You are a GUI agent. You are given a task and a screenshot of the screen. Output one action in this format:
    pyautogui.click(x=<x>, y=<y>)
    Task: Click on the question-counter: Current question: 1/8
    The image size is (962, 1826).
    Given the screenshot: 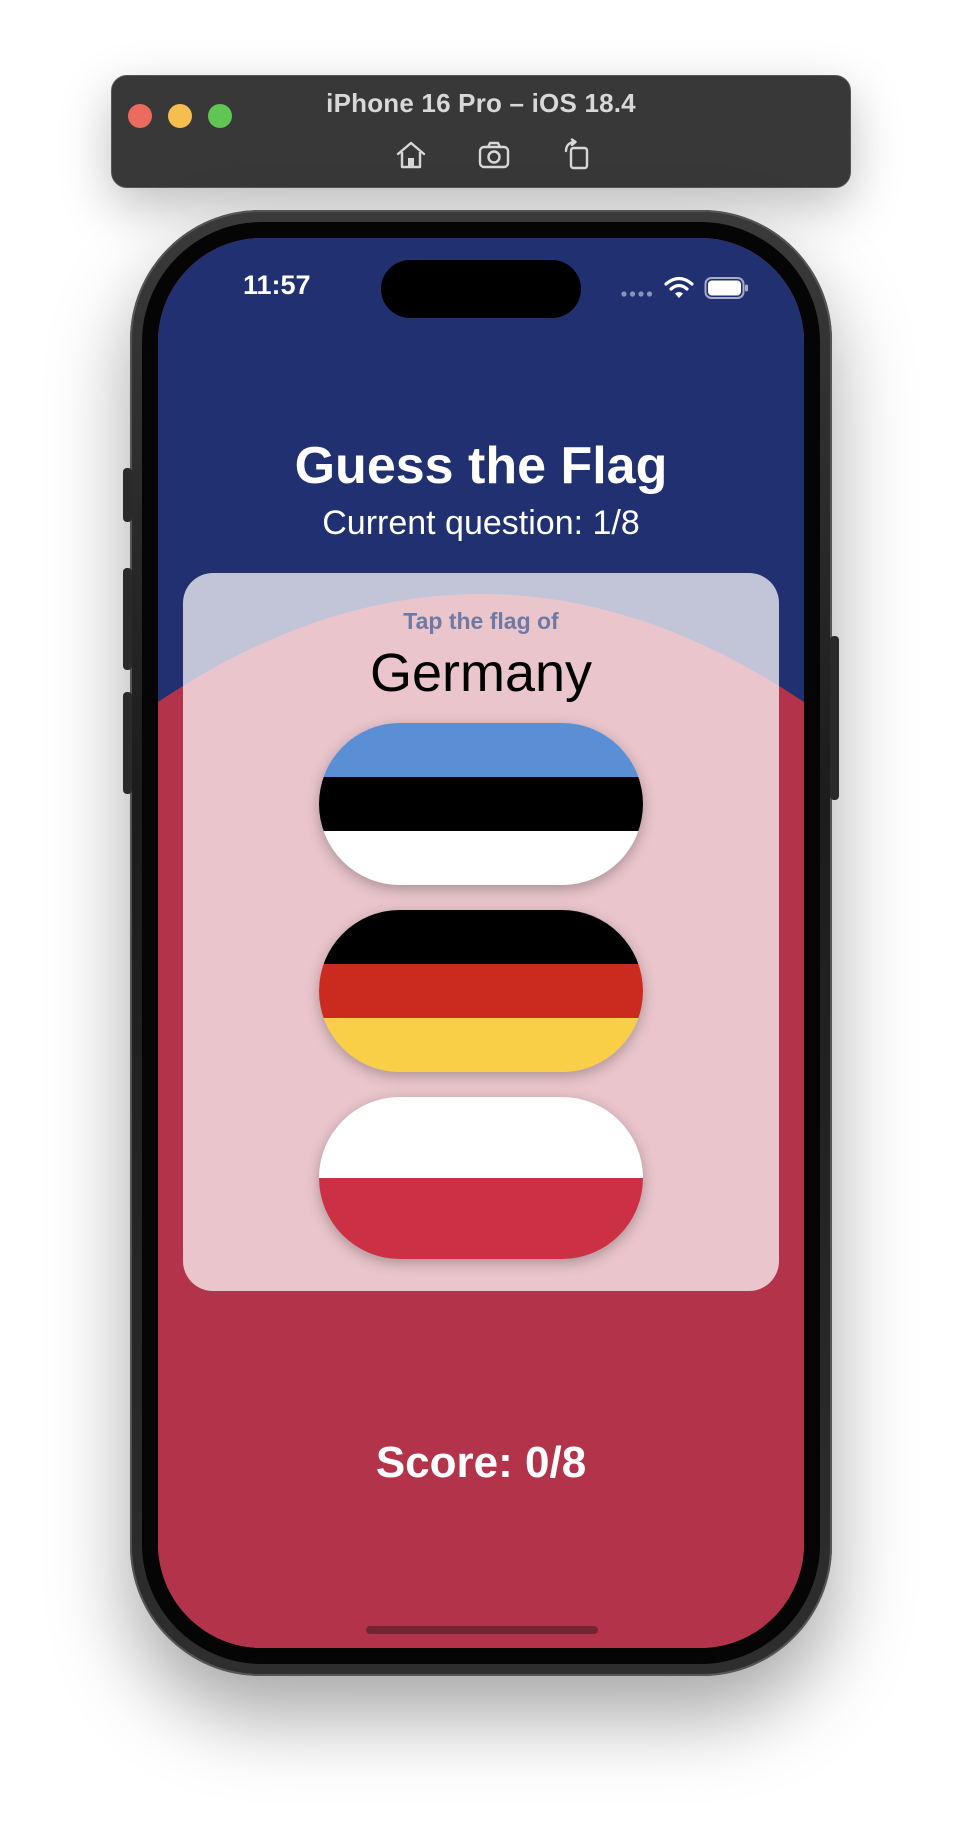 What is the action you would take?
    pyautogui.click(x=481, y=523)
    